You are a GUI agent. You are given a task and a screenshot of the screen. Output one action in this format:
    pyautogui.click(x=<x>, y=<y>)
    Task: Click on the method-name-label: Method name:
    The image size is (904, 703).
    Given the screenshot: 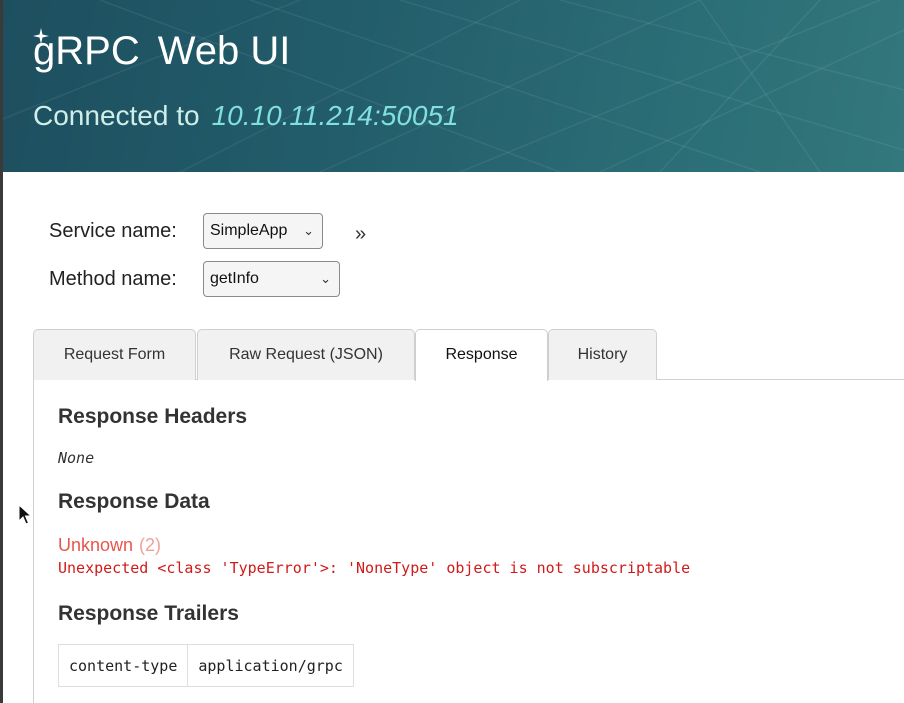 What is the action you would take?
    pyautogui.click(x=113, y=279)
    